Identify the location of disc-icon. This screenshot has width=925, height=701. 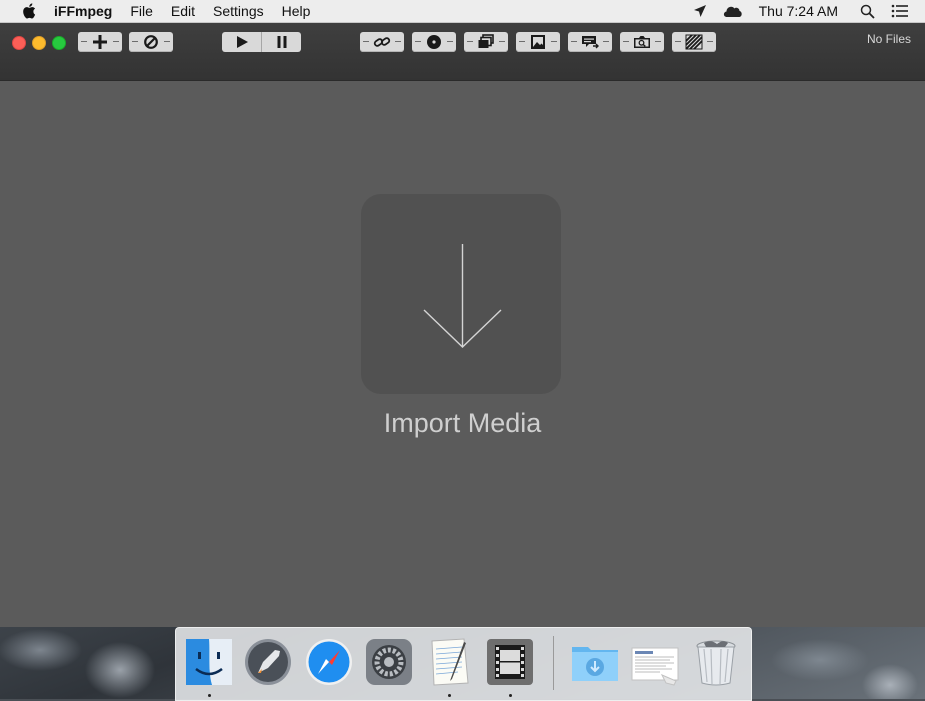
(434, 42).